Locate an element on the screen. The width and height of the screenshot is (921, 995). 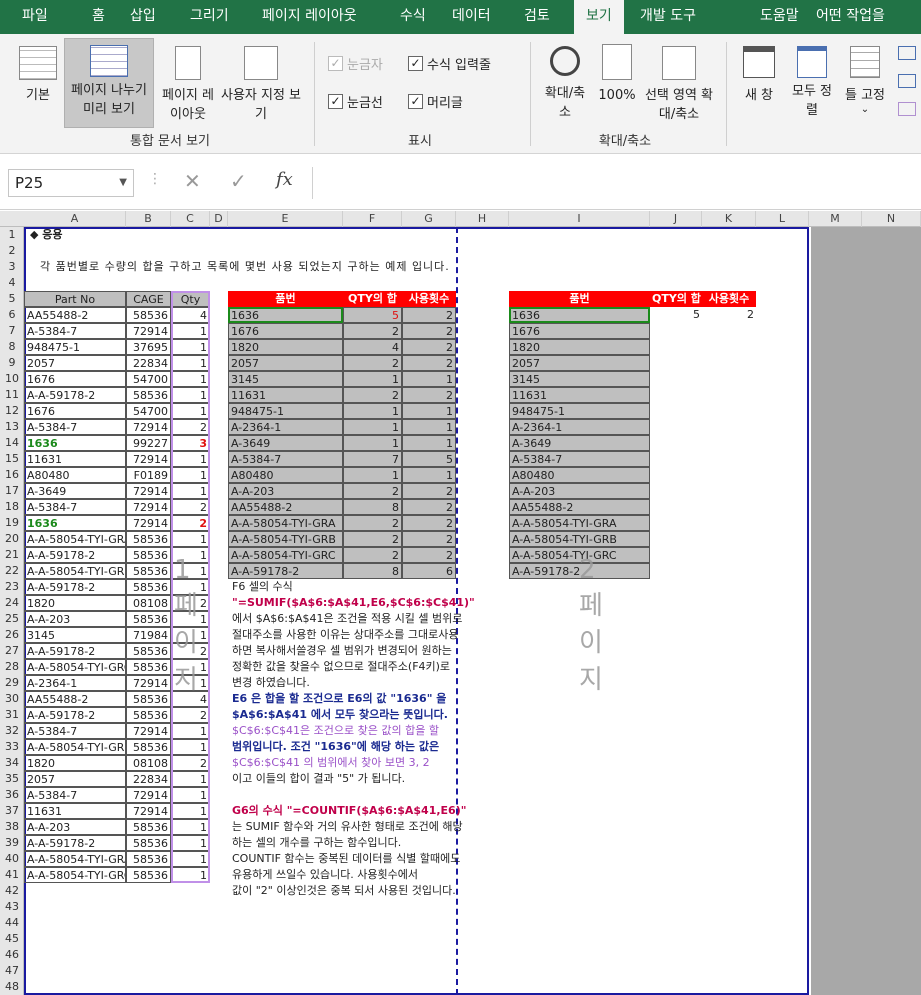
normal-view-button: 기본 is located at coordinates (38, 84).